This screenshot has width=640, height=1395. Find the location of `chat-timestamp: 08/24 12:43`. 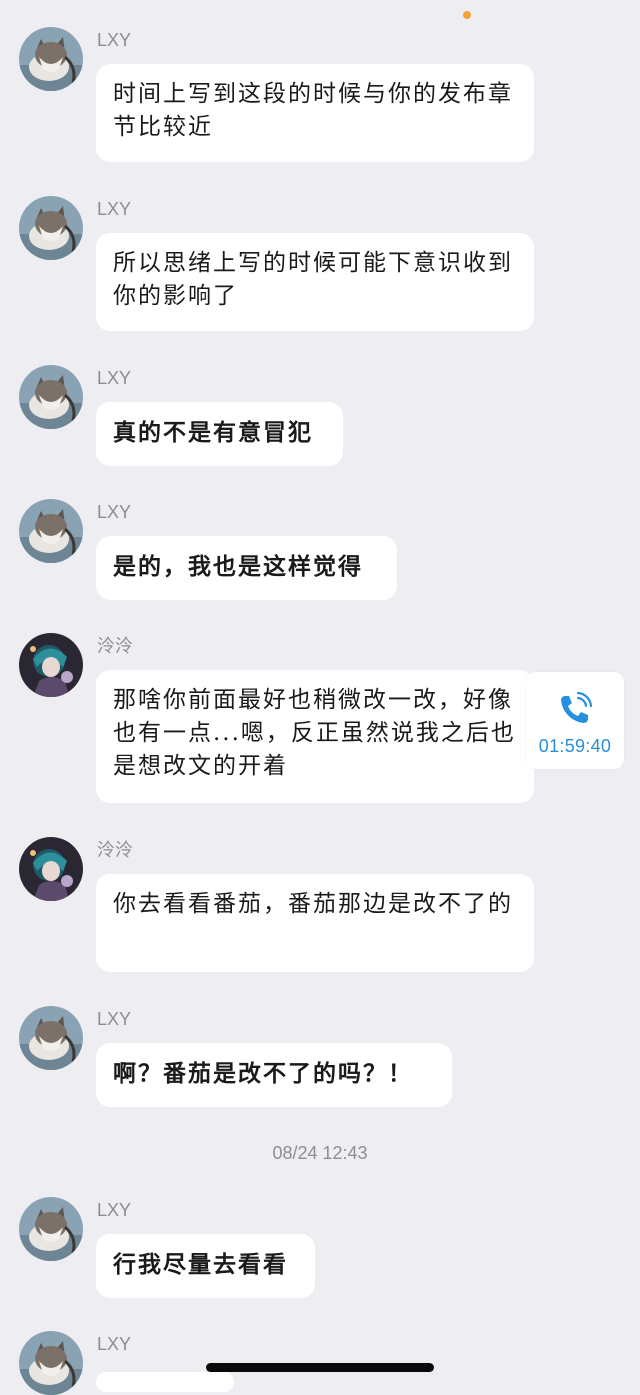

chat-timestamp: 08/24 12:43 is located at coordinates (320, 1153).